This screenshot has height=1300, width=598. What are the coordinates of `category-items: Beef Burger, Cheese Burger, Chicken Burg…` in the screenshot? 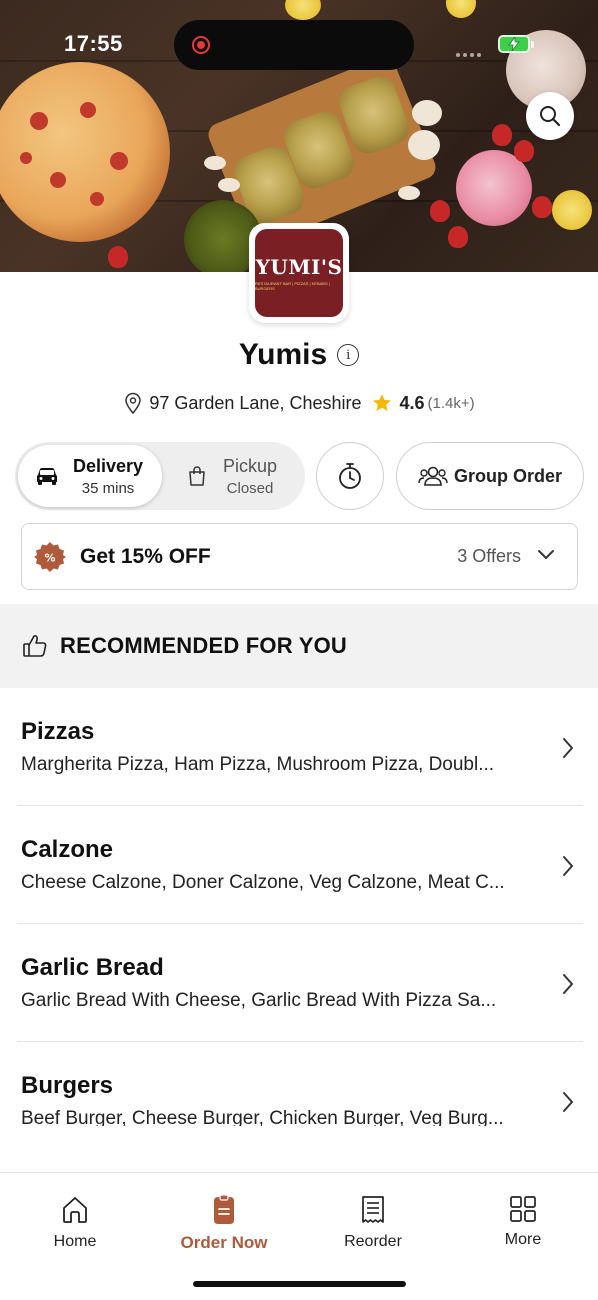 It's located at (262, 1117).